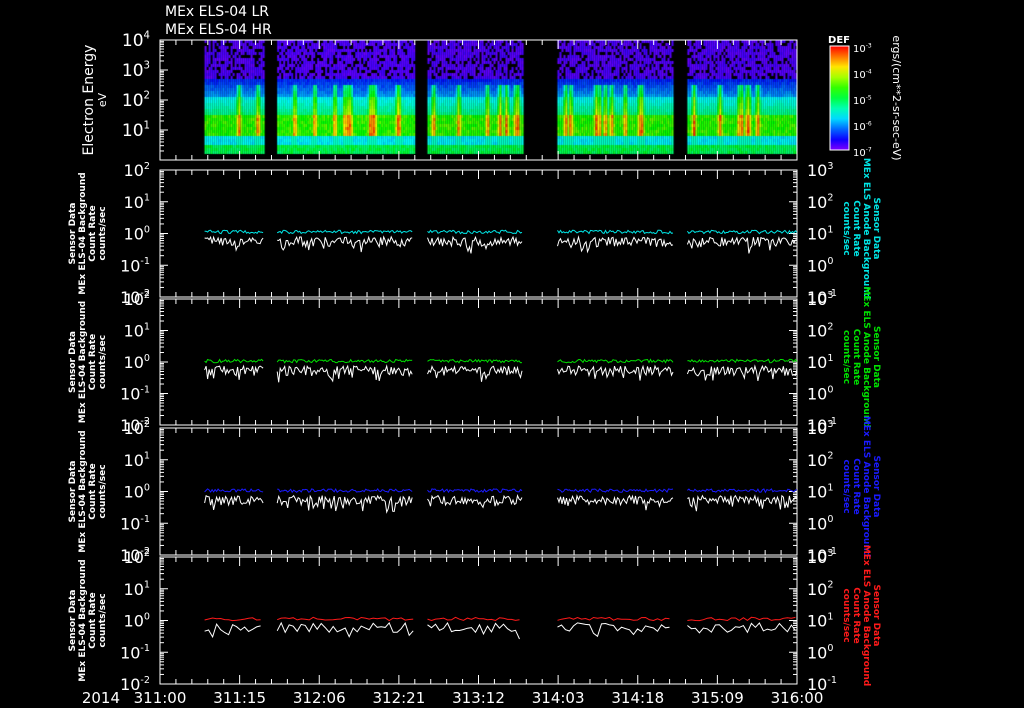 This screenshot has width=1024, height=708. What do you see at coordinates (637, 698) in the screenshot?
I see `x-tick-label: 314:18` at bounding box center [637, 698].